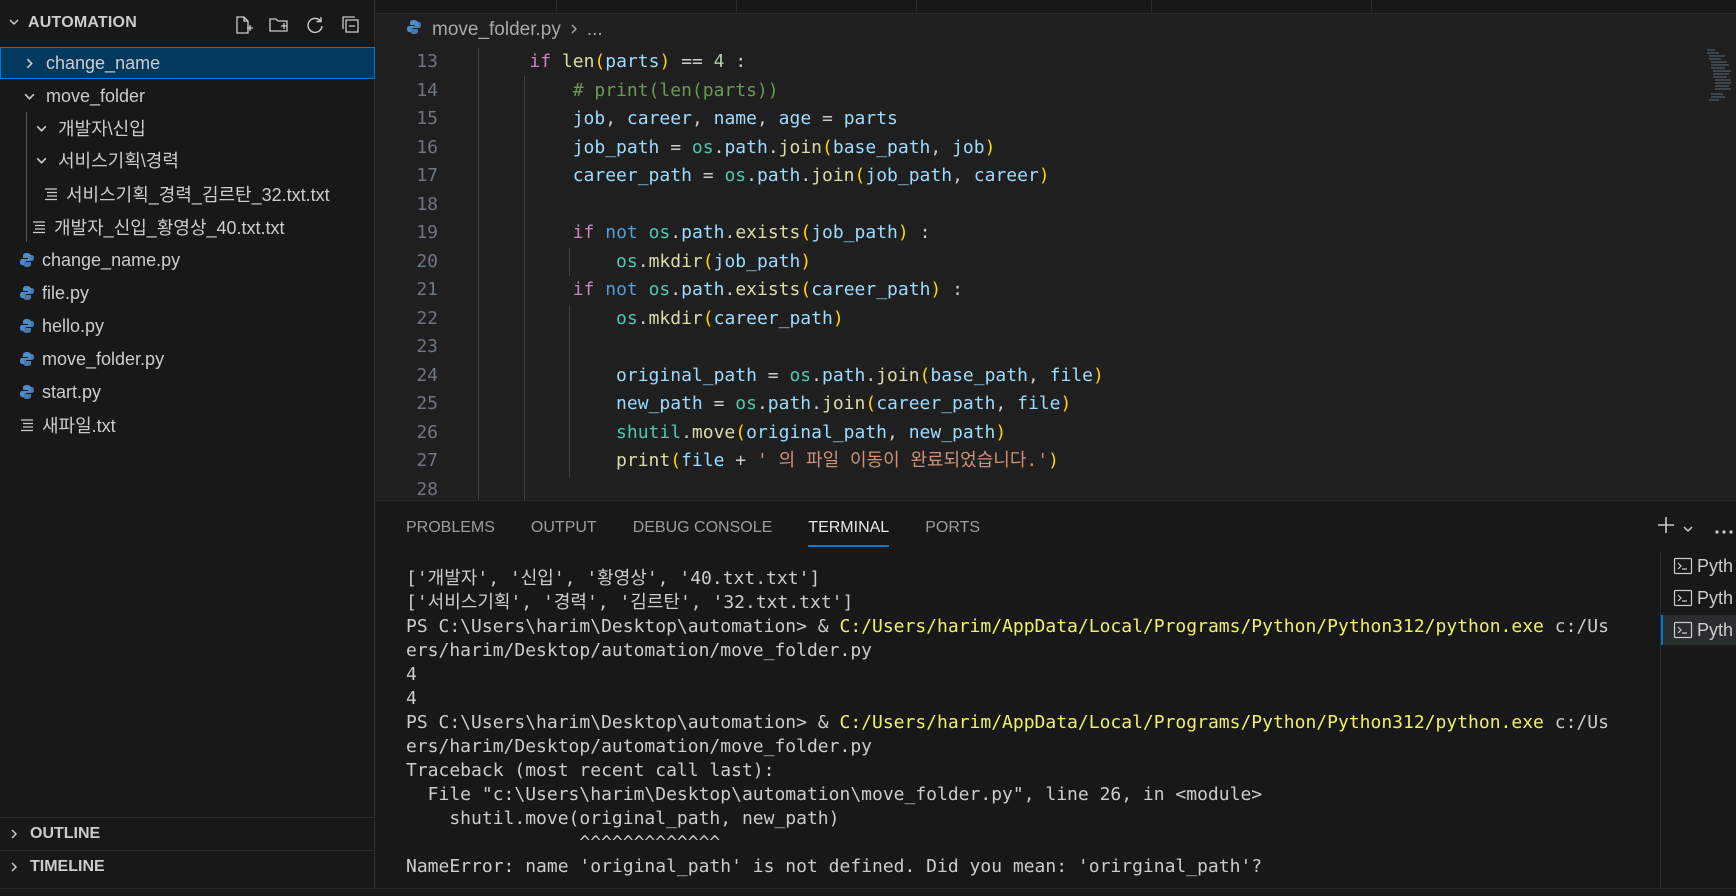  I want to click on explorer-title: AUTOMATION, so click(82, 22).